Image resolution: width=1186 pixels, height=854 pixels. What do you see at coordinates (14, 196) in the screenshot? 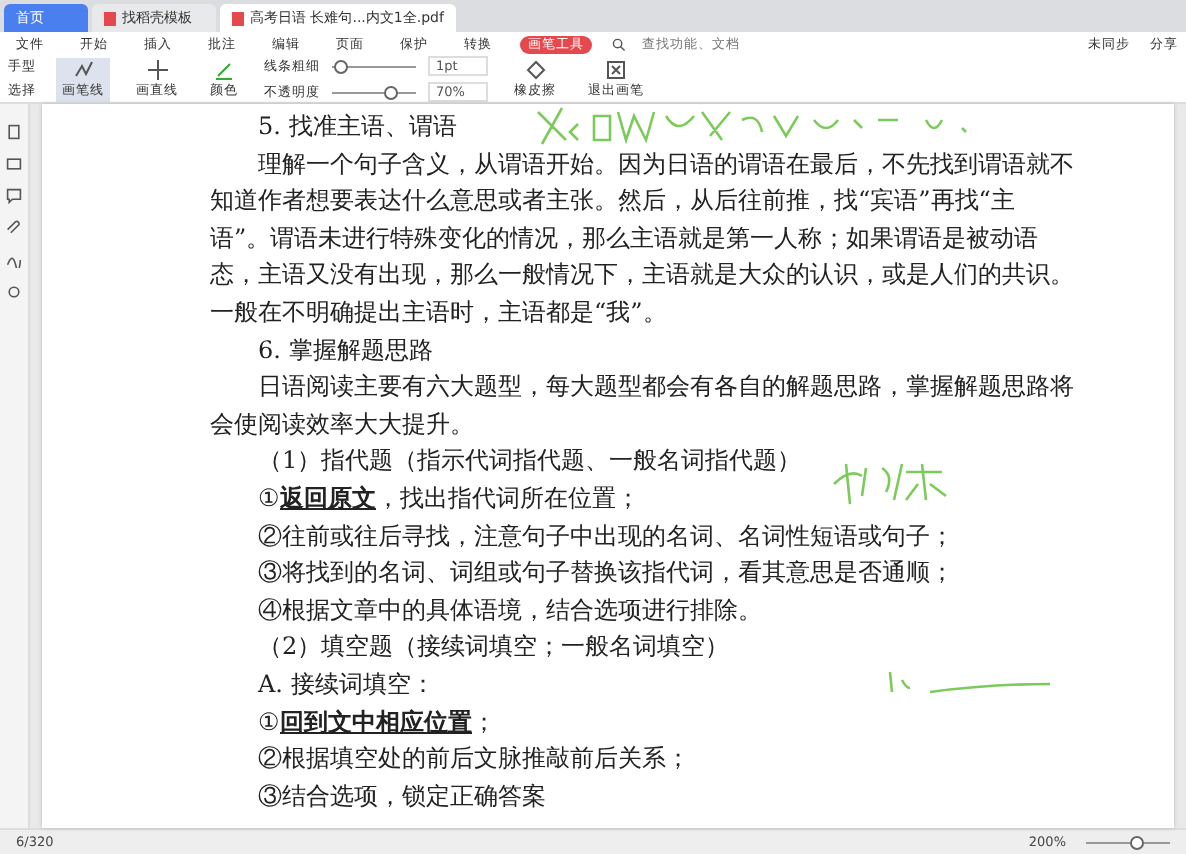
I see `comment-icon` at bounding box center [14, 196].